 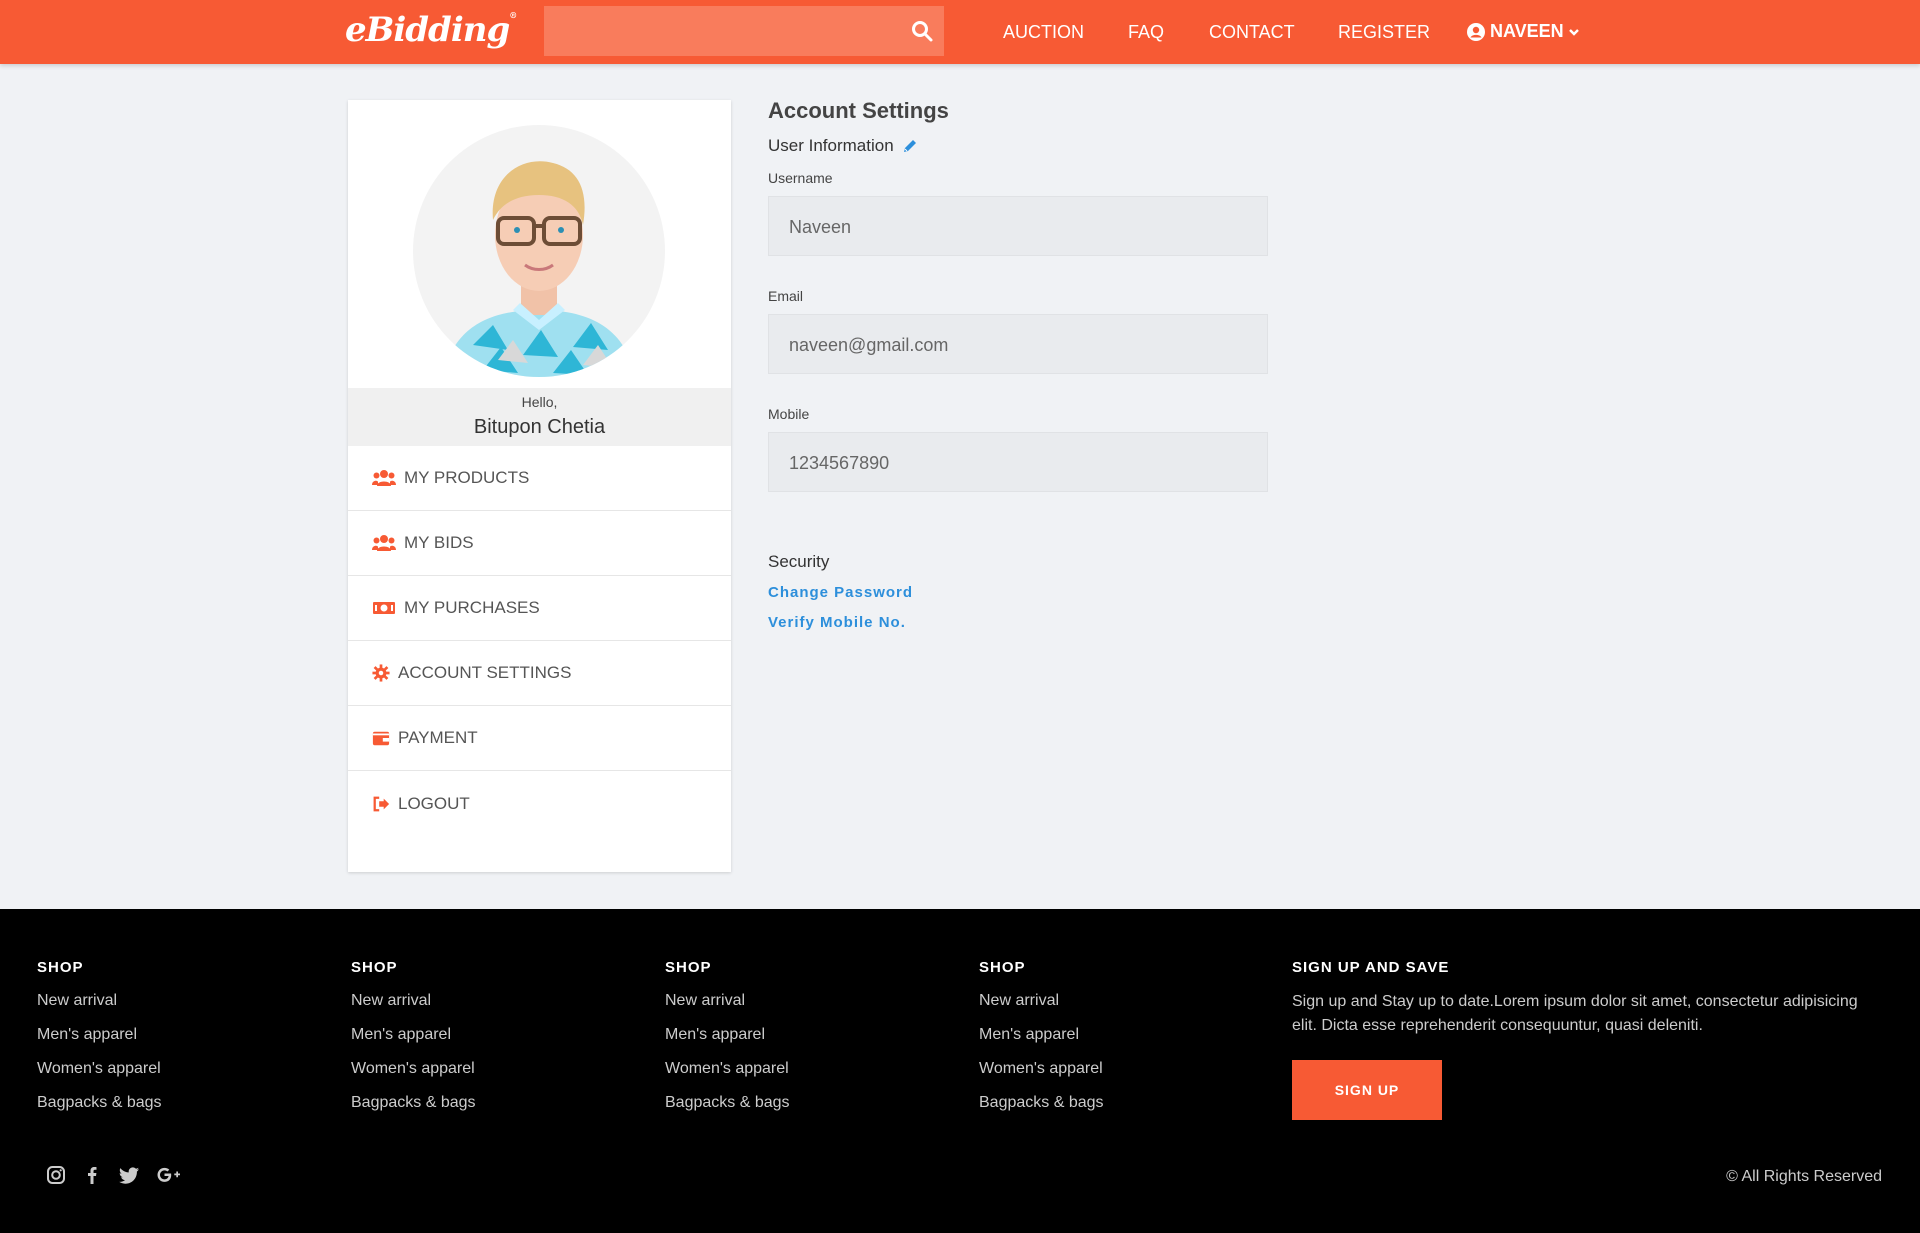 What do you see at coordinates (539, 738) in the screenshot?
I see `sidebar-item-payment: PAYMENT` at bounding box center [539, 738].